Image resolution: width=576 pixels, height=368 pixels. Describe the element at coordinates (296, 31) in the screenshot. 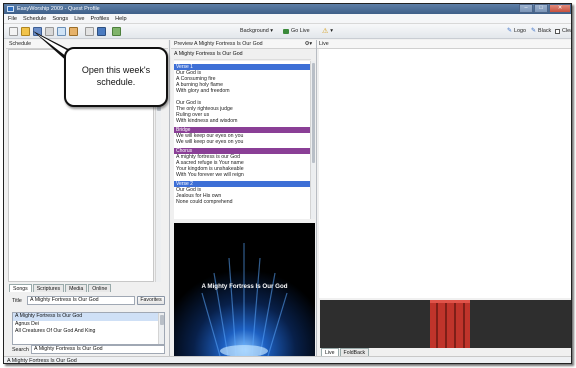

I see `go-live-button: Go Live` at that location.